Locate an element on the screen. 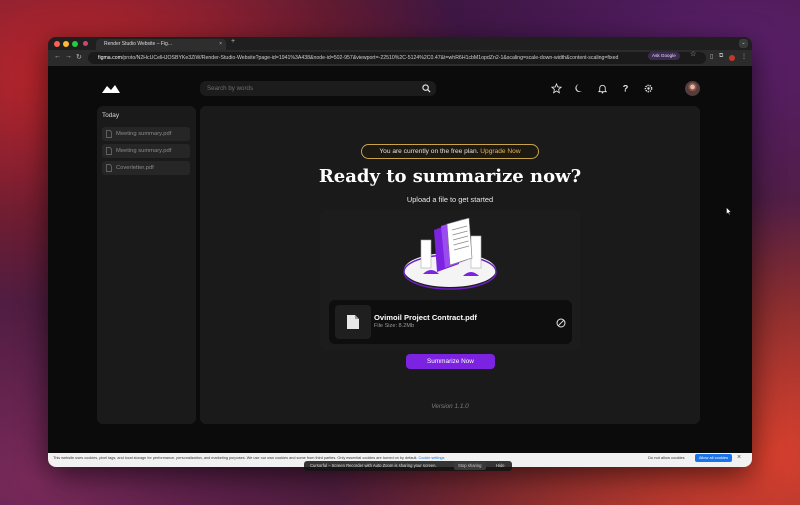 The height and width of the screenshot is (505, 800). bell-icon is located at coordinates (602, 88).